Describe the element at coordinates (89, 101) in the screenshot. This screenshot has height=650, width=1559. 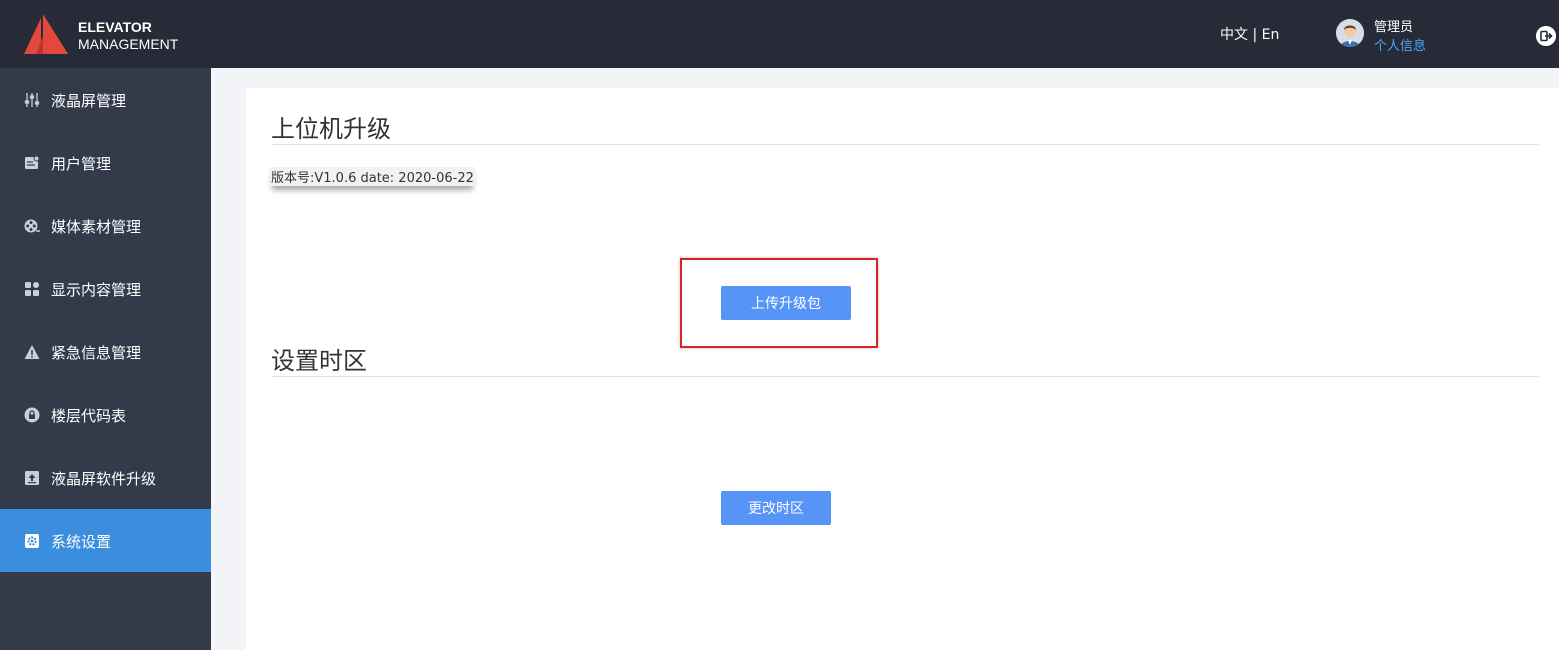
I see `sidebar-item-label: 液晶屏管理` at that location.